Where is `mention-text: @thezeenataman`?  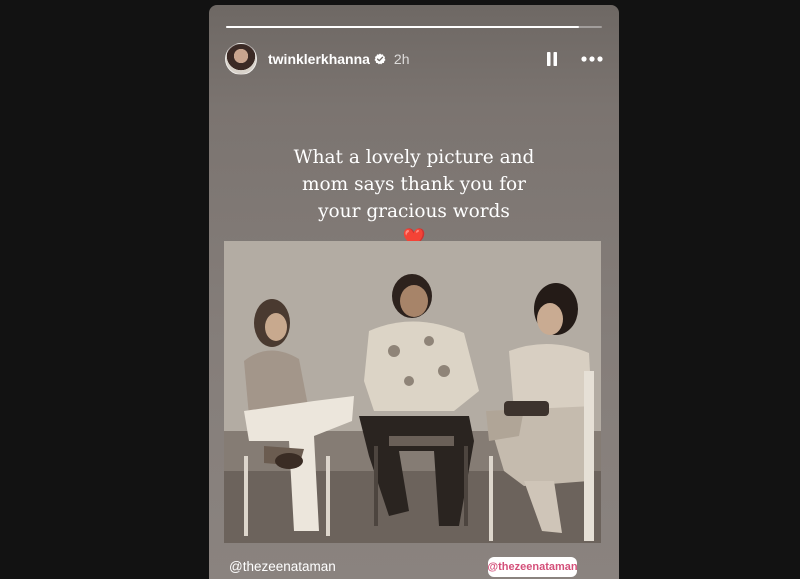
mention-text: @thezeenataman is located at coordinates (282, 566).